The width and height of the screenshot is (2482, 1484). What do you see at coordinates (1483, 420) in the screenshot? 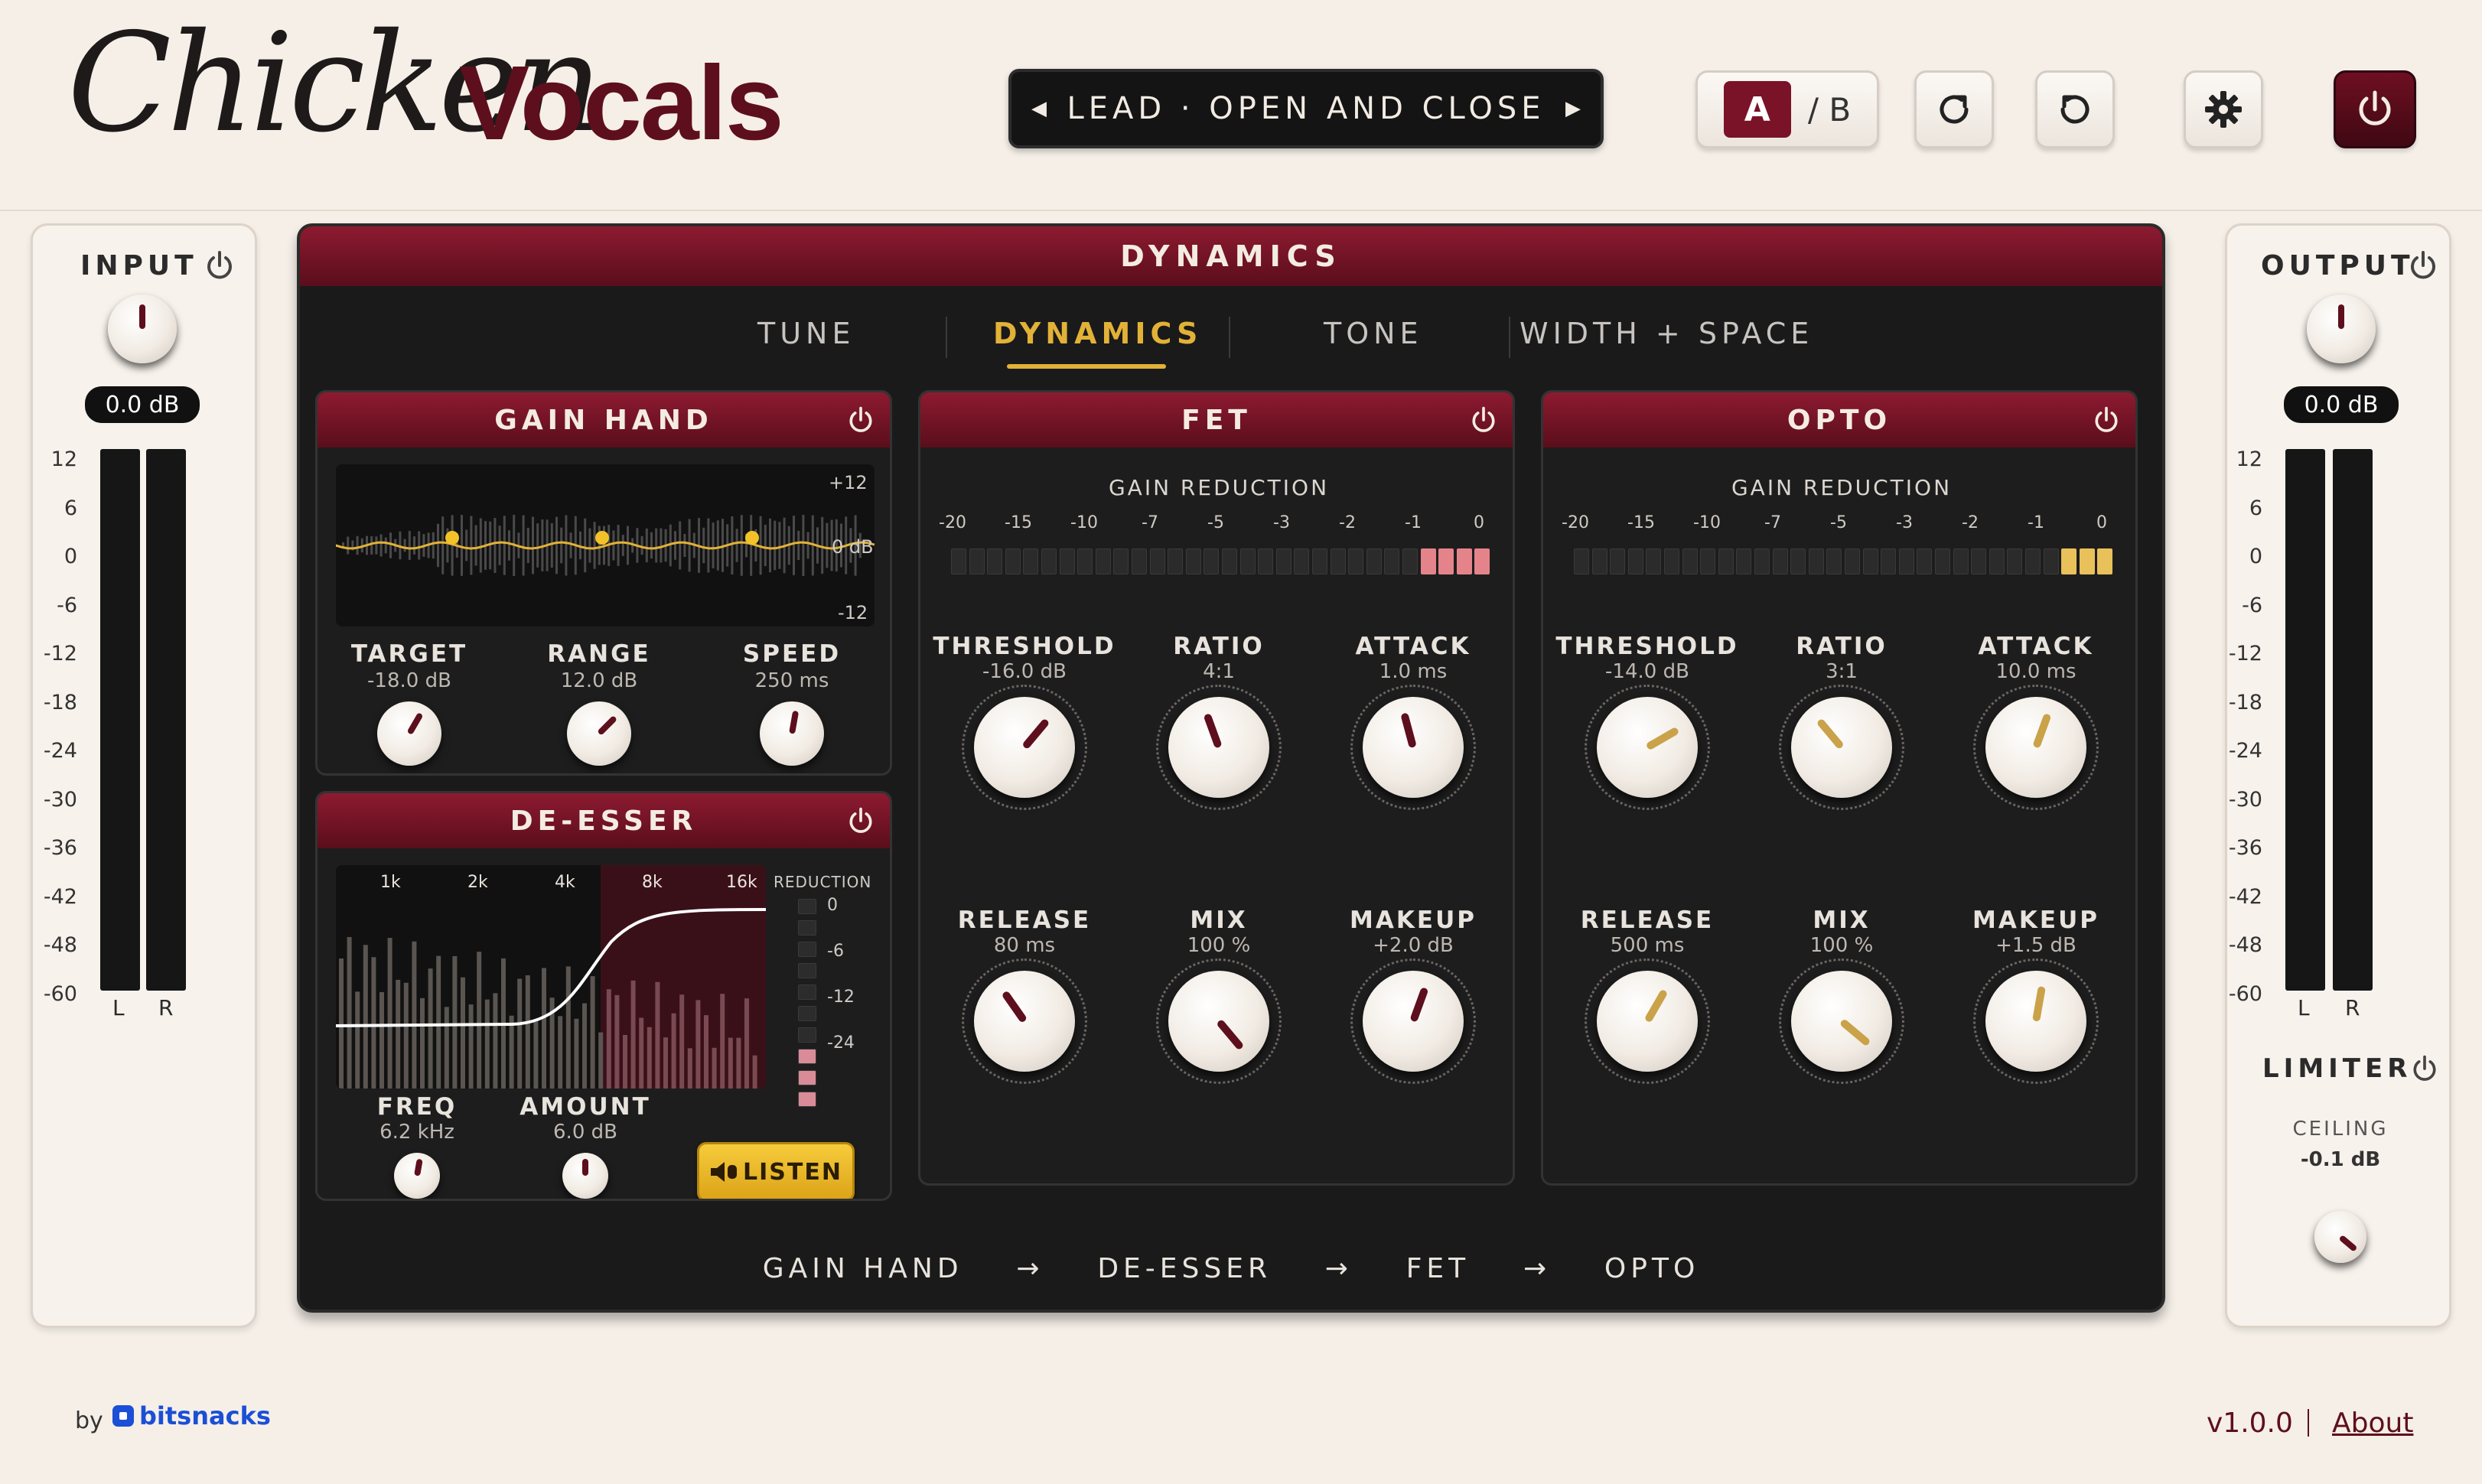
I see `fet-power-icon` at bounding box center [1483, 420].